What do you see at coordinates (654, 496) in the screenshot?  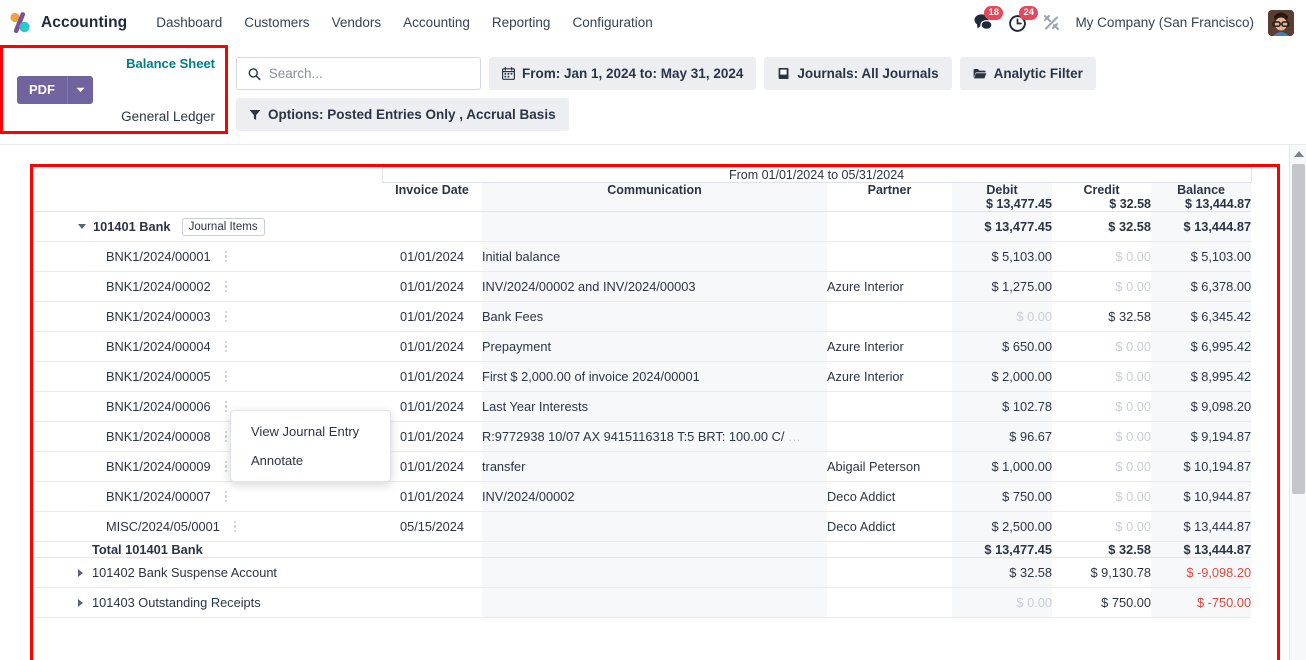 I see `line-communication: INV/2024/00002` at bounding box center [654, 496].